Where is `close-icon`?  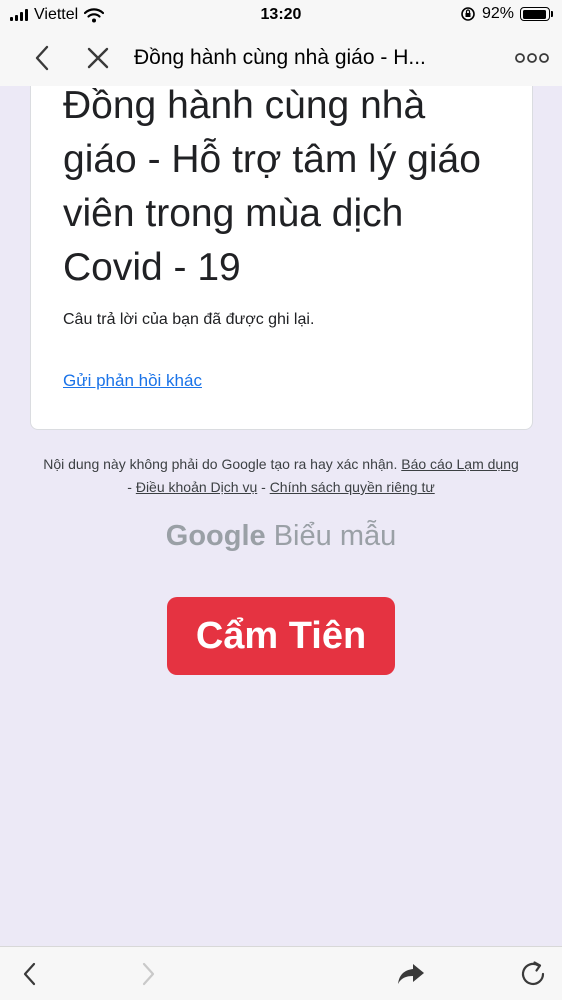
close-icon is located at coordinates (98, 58).